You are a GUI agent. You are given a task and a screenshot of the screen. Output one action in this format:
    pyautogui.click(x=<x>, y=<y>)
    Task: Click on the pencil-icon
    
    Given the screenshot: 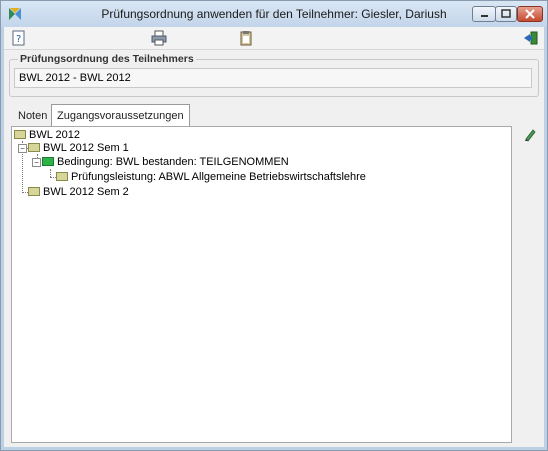 What is the action you would take?
    pyautogui.click(x=530, y=135)
    